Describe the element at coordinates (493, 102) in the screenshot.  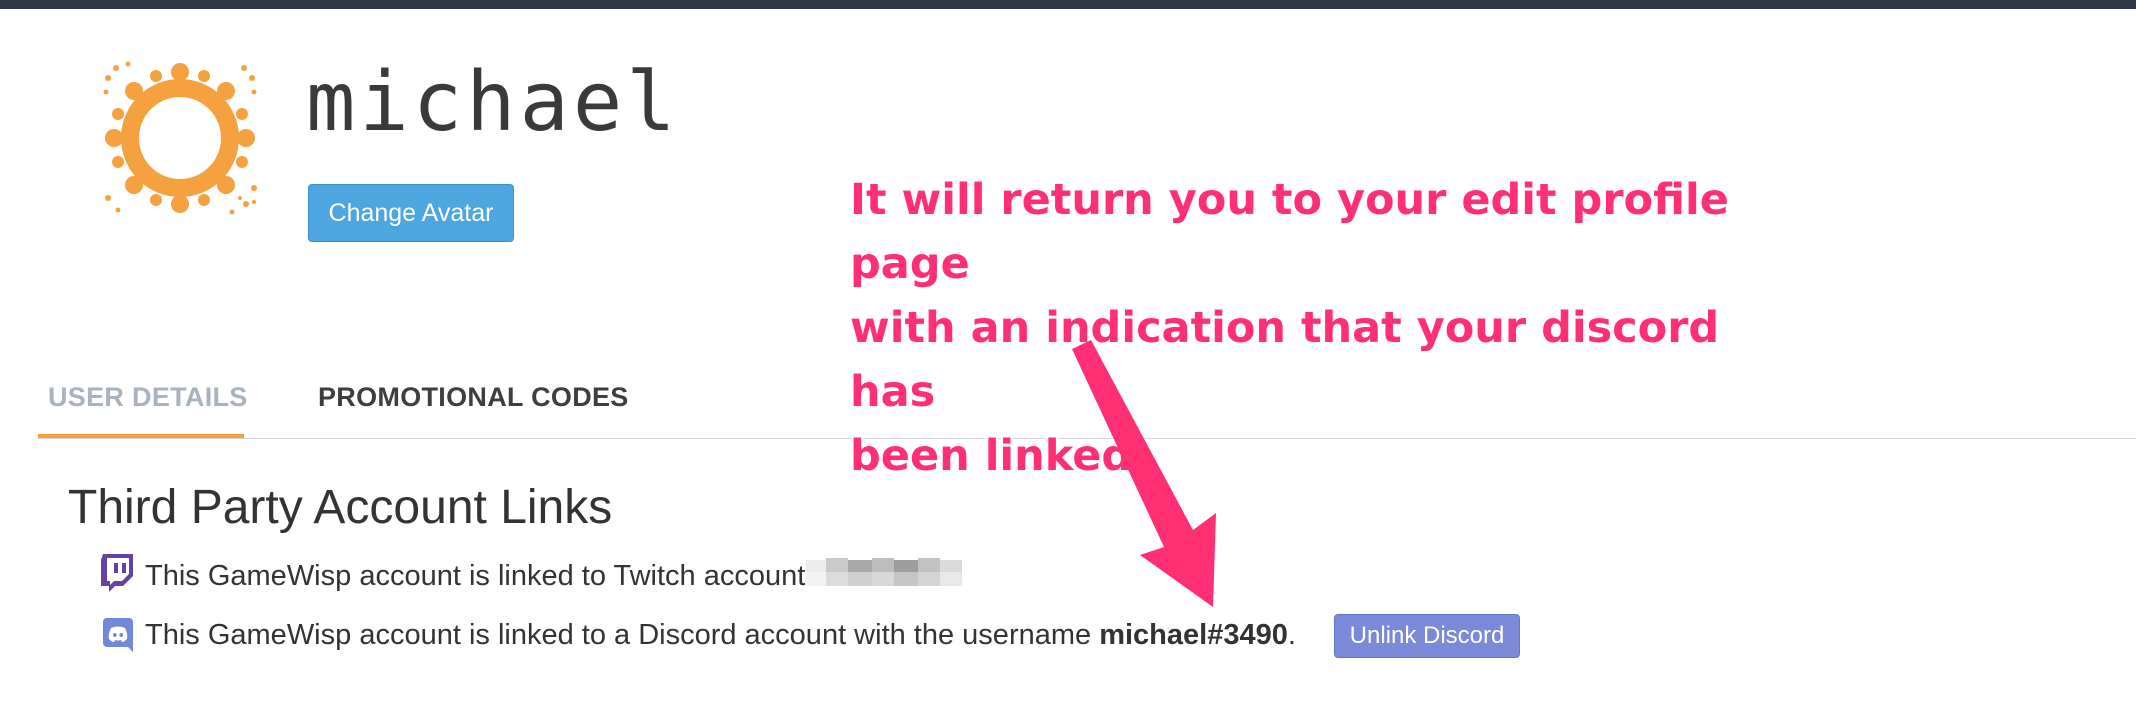
I see `profile-username: michael` at that location.